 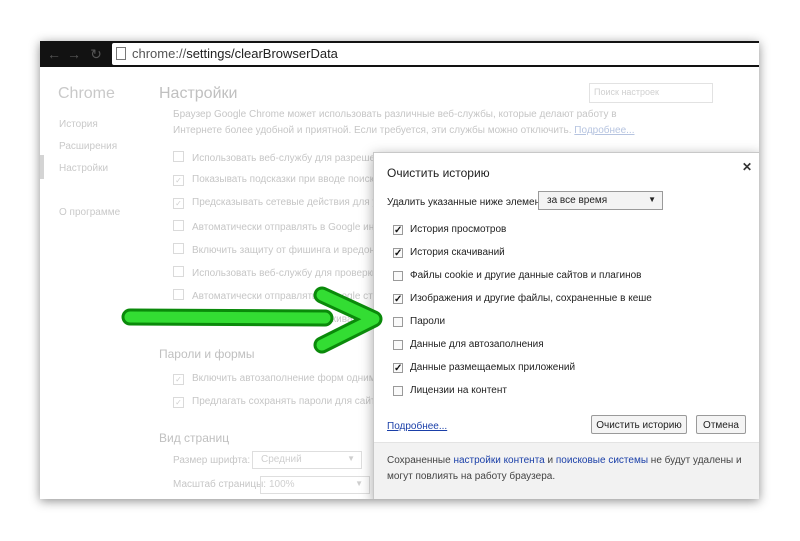 What do you see at coordinates (252, 320) in the screenshot?
I see `green-arrow-icon` at bounding box center [252, 320].